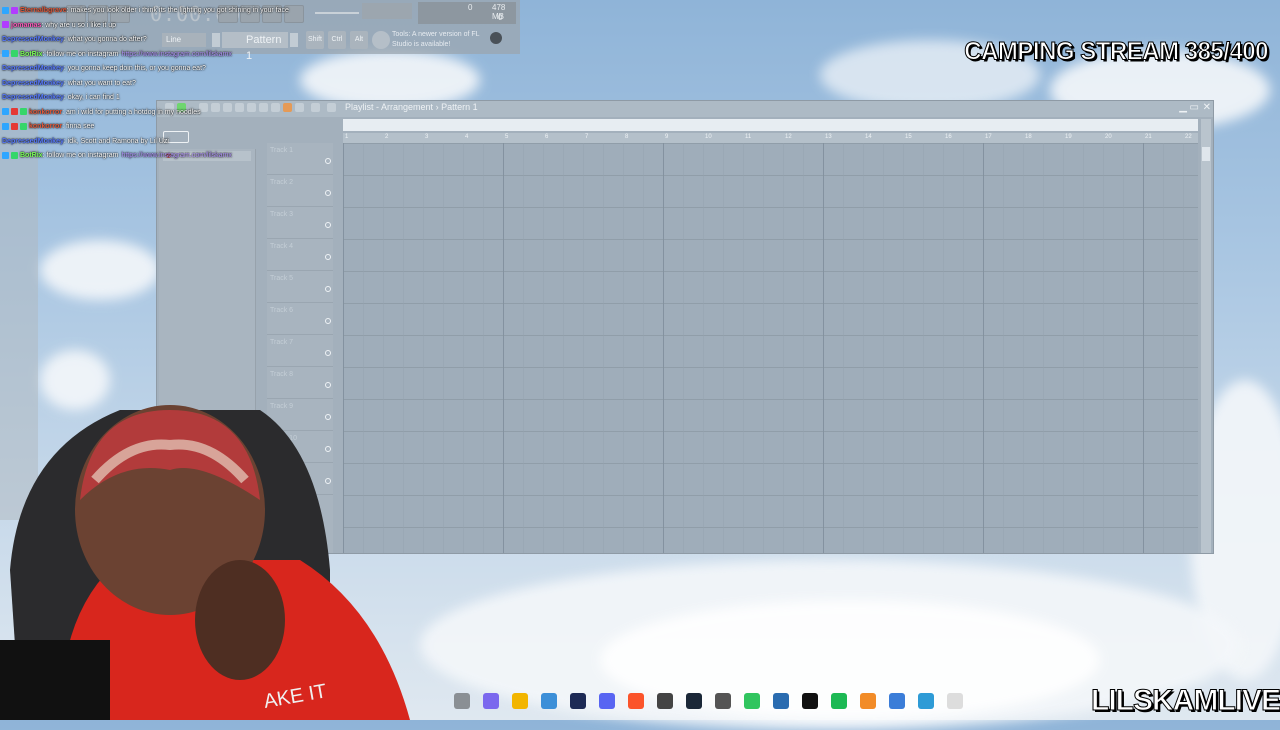 The height and width of the screenshot is (730, 1280). Describe the element at coordinates (1116, 51) in the screenshot. I see `stream-title: CAMPING STREAM 385/400` at that location.